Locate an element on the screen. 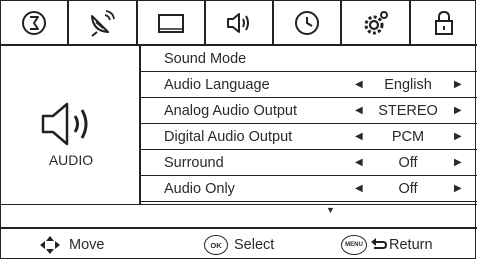 This screenshot has height=261, width=478. menu-item-label: Audio Language is located at coordinates (217, 85).